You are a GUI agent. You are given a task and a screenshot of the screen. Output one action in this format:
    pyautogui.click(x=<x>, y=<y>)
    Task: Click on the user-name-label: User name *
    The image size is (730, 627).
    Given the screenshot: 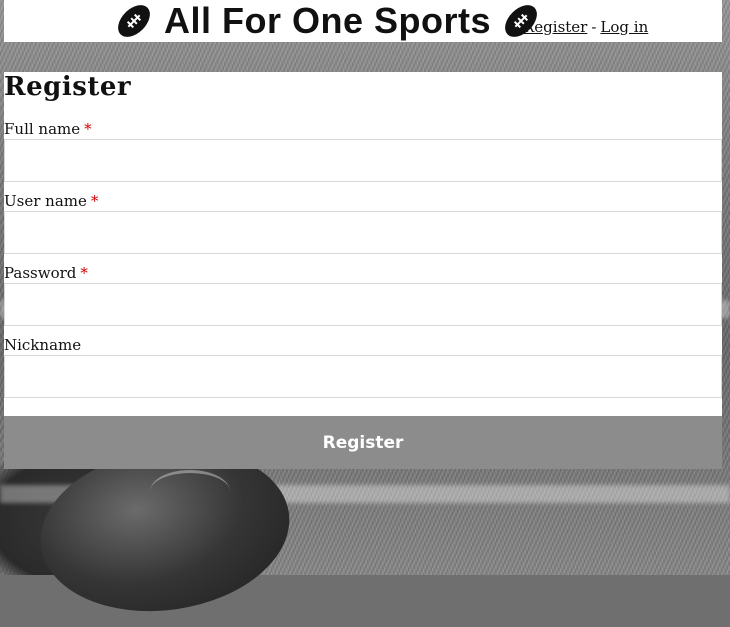 What is the action you would take?
    pyautogui.click(x=51, y=201)
    